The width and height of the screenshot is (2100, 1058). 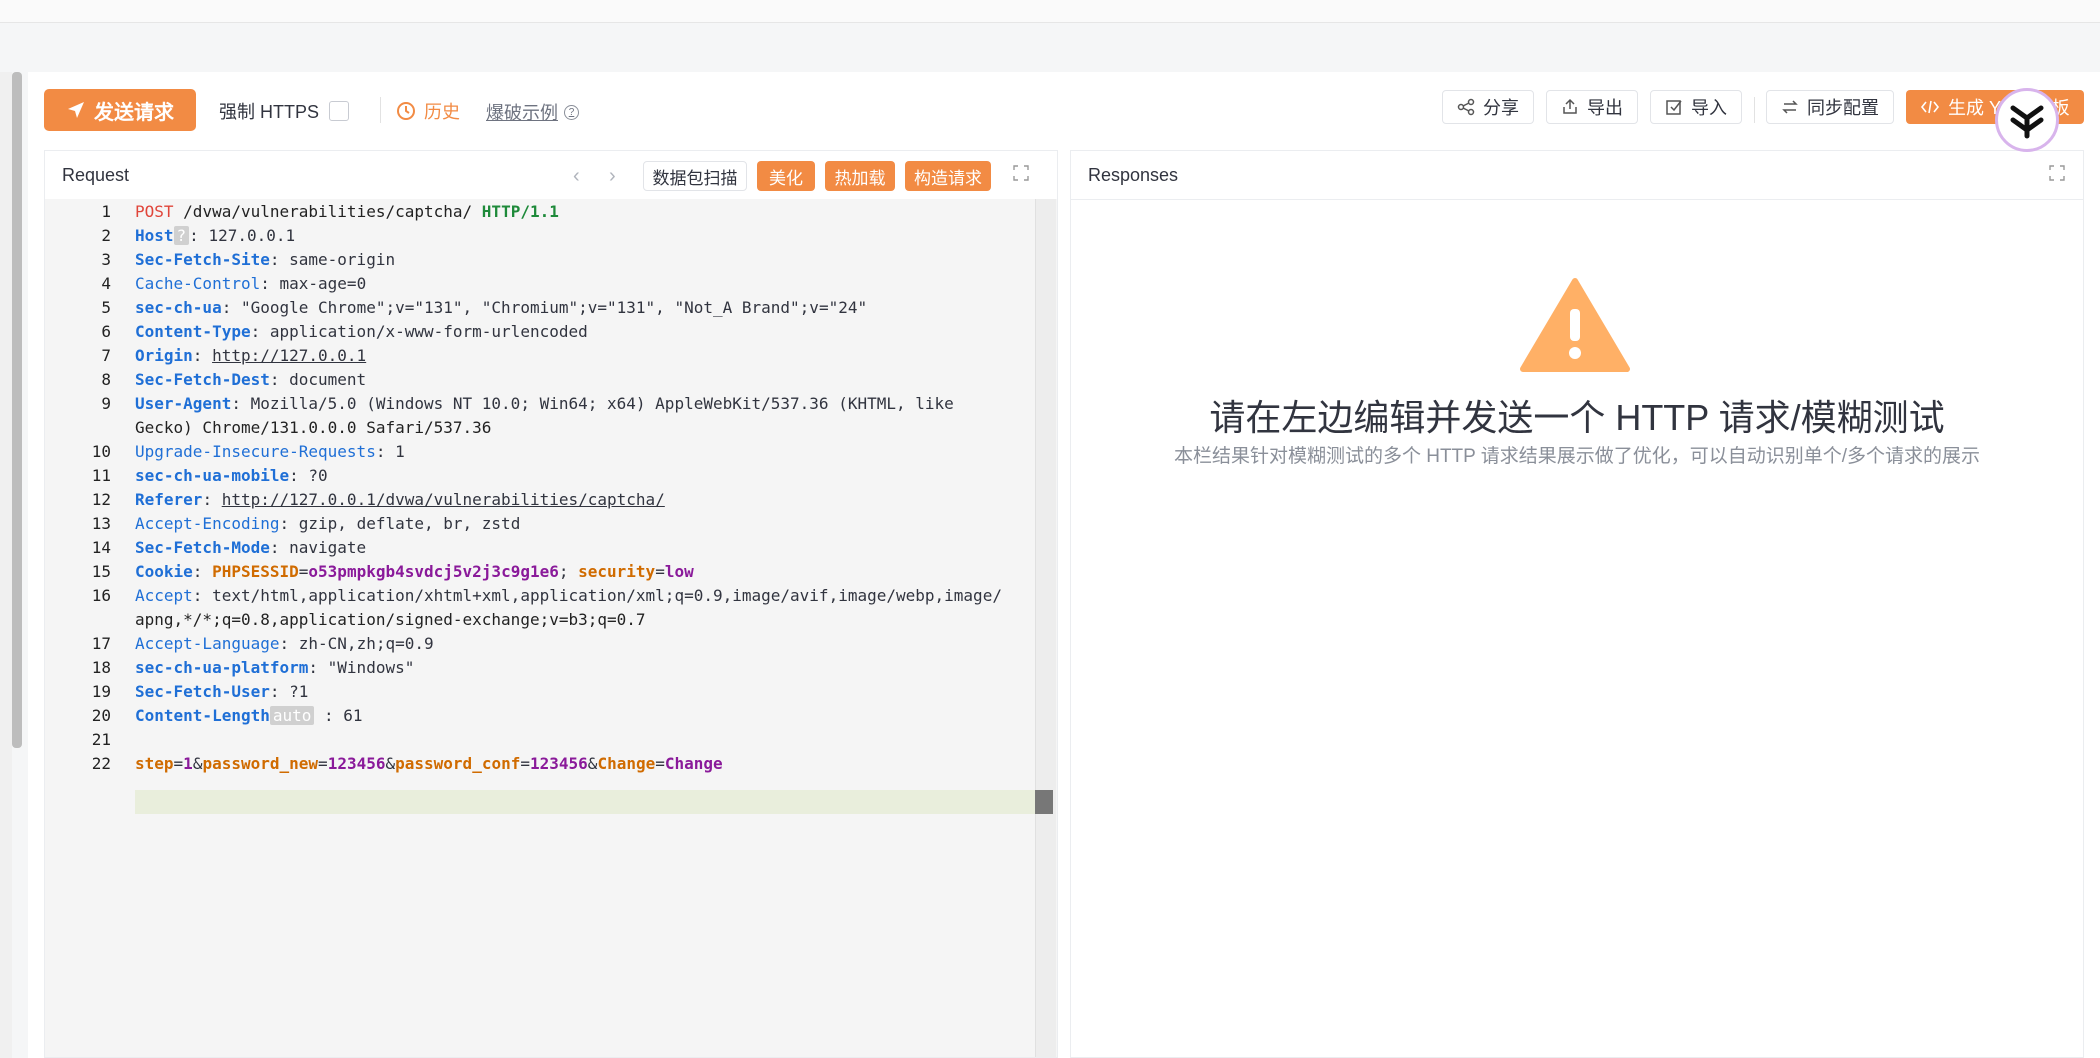 What do you see at coordinates (545, 286) in the screenshot?
I see `editor-line: 4 Cache-Control: max-age=0` at bounding box center [545, 286].